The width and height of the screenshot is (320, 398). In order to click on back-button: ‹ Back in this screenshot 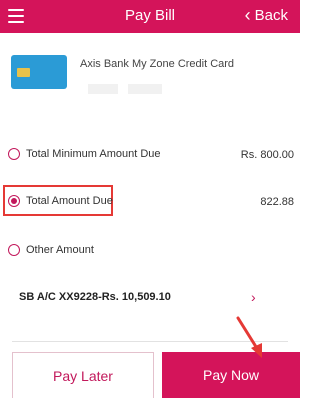, I will do `click(266, 15)`.